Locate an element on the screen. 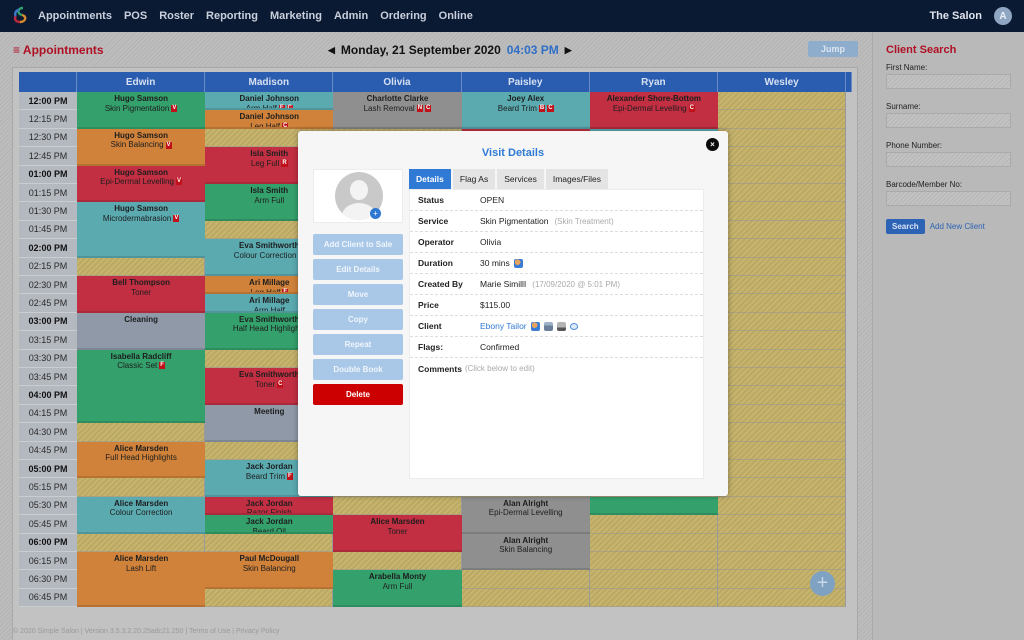  message-icon is located at coordinates (573, 326).